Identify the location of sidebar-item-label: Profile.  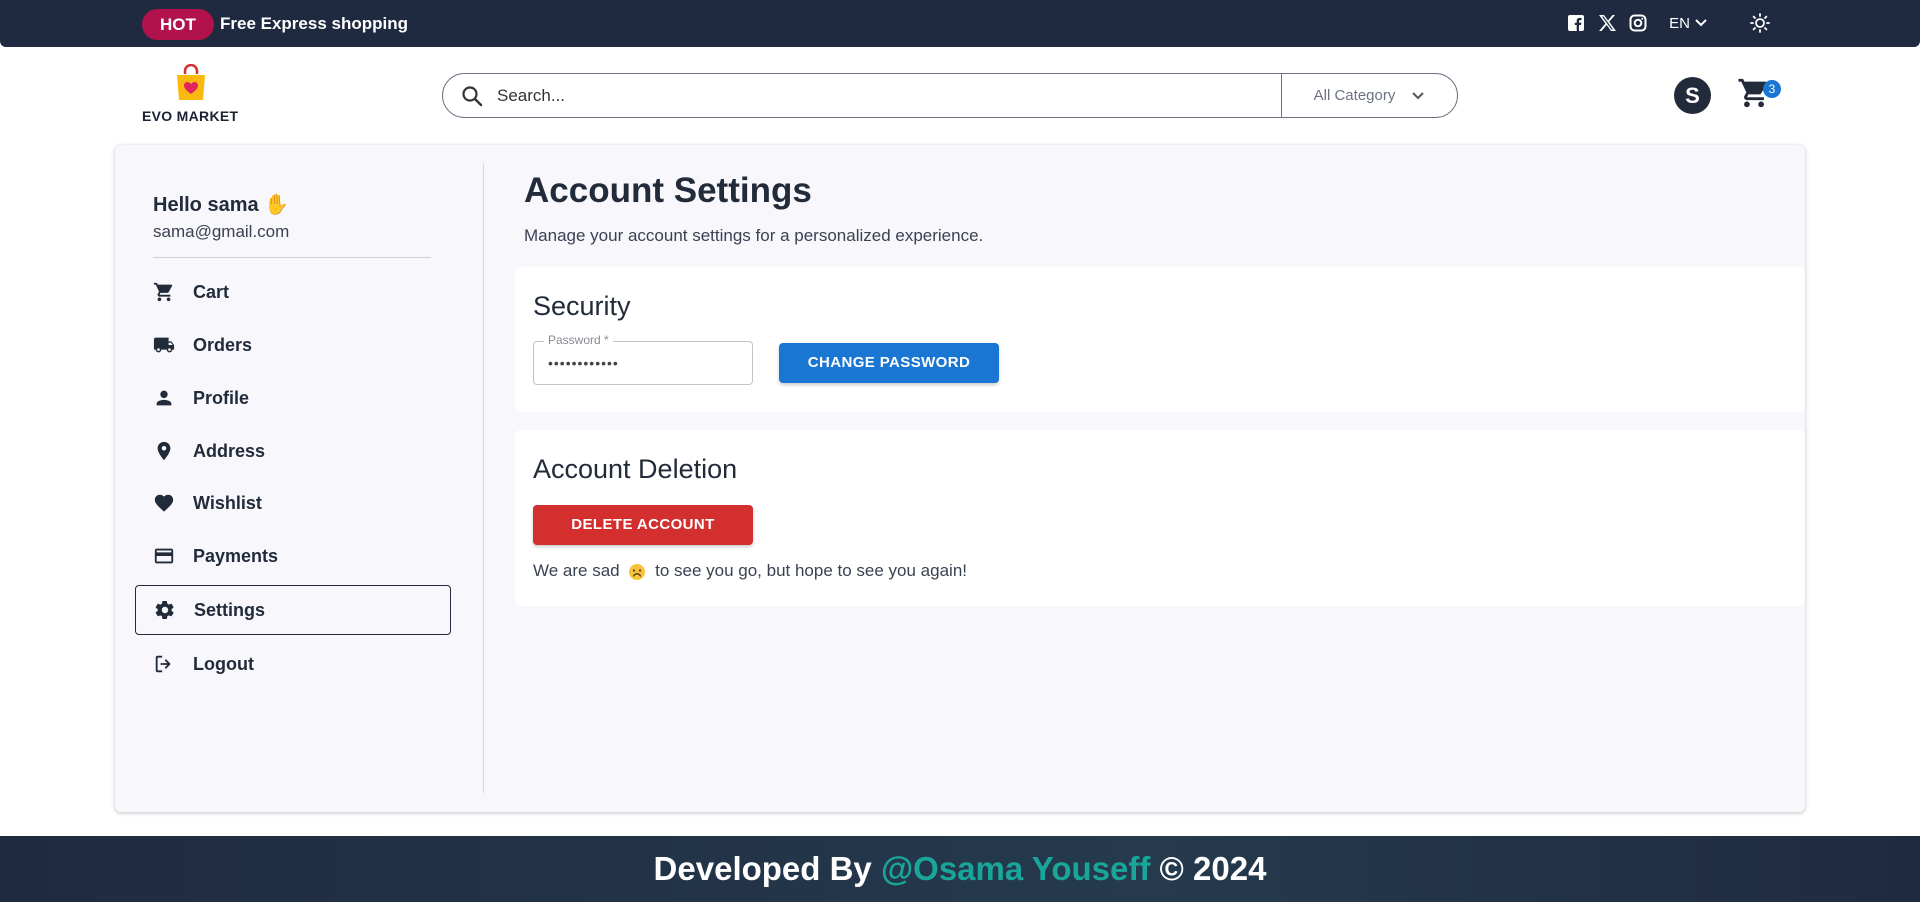
(221, 397).